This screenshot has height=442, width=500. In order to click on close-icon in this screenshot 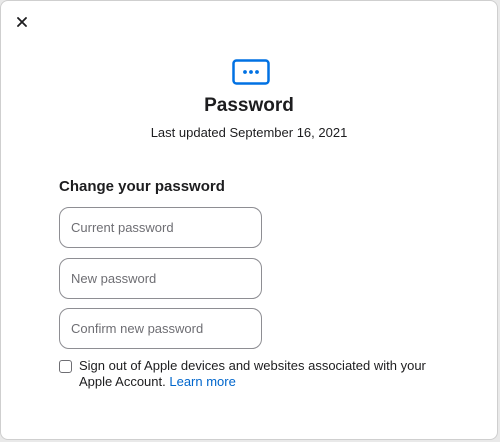, I will do `click(22, 22)`.